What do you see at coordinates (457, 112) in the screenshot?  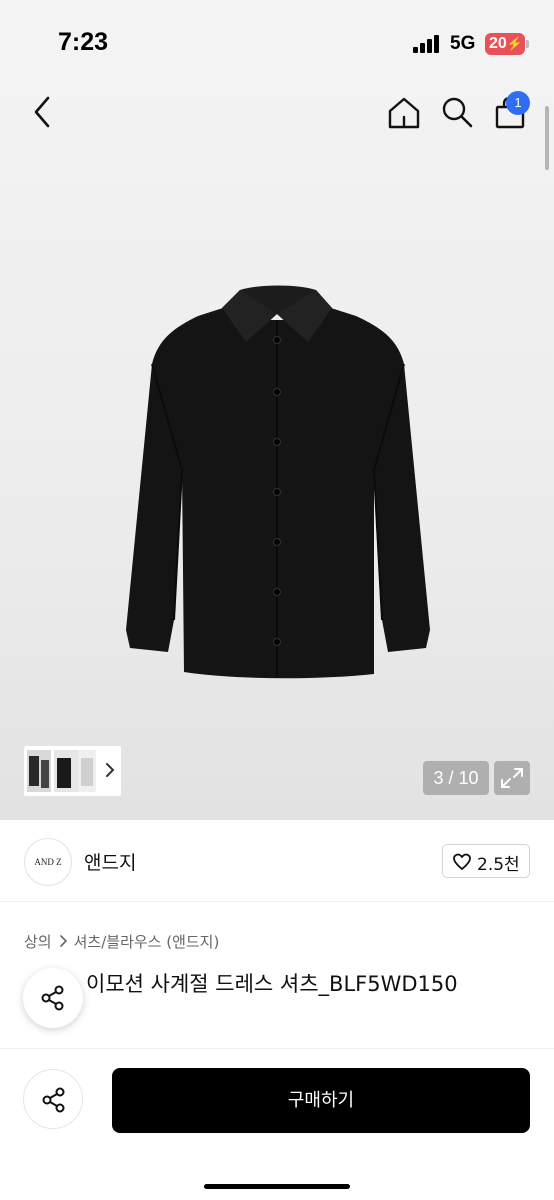 I see `search-icon` at bounding box center [457, 112].